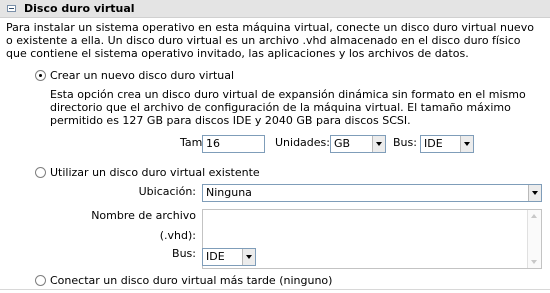 This screenshot has height=293, width=550. Describe the element at coordinates (372, 193) in the screenshot. I see `location-select: Ninguna` at that location.